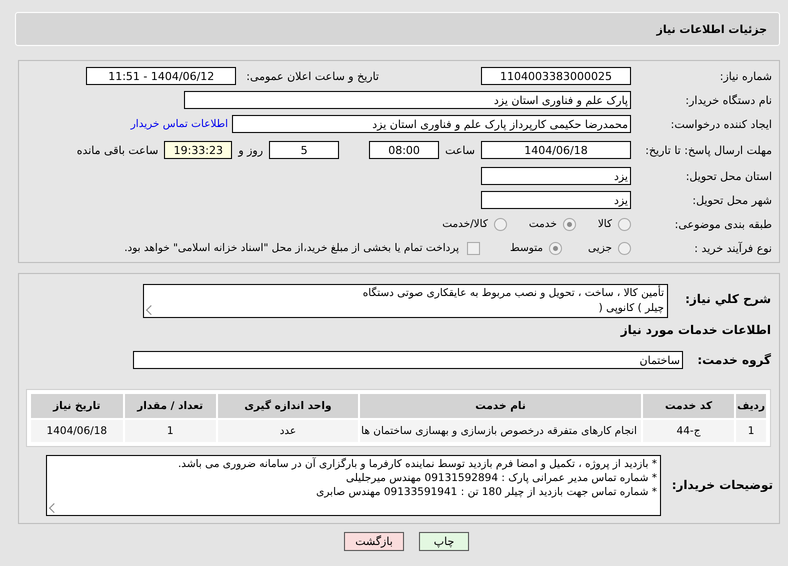 The image size is (788, 566). Describe the element at coordinates (465, 224) in the screenshot. I see `option-label: کالا/خدمت` at that location.